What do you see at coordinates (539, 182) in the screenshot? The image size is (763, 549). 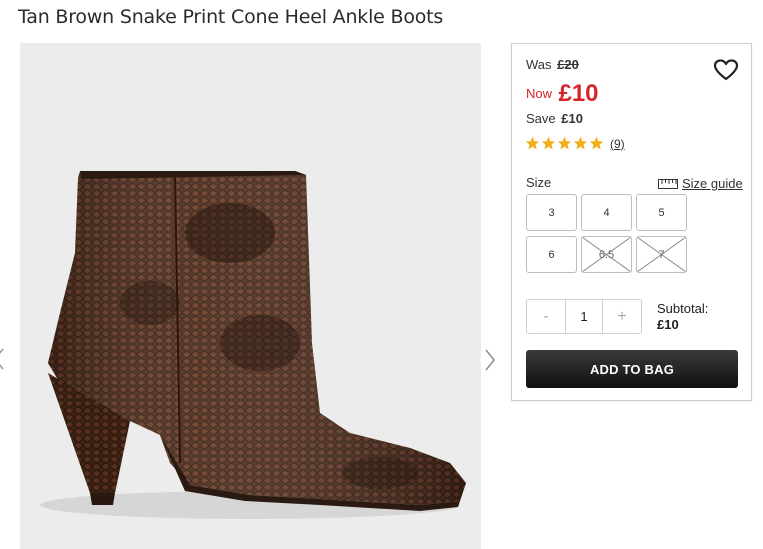 I see `size-label: Size` at bounding box center [539, 182].